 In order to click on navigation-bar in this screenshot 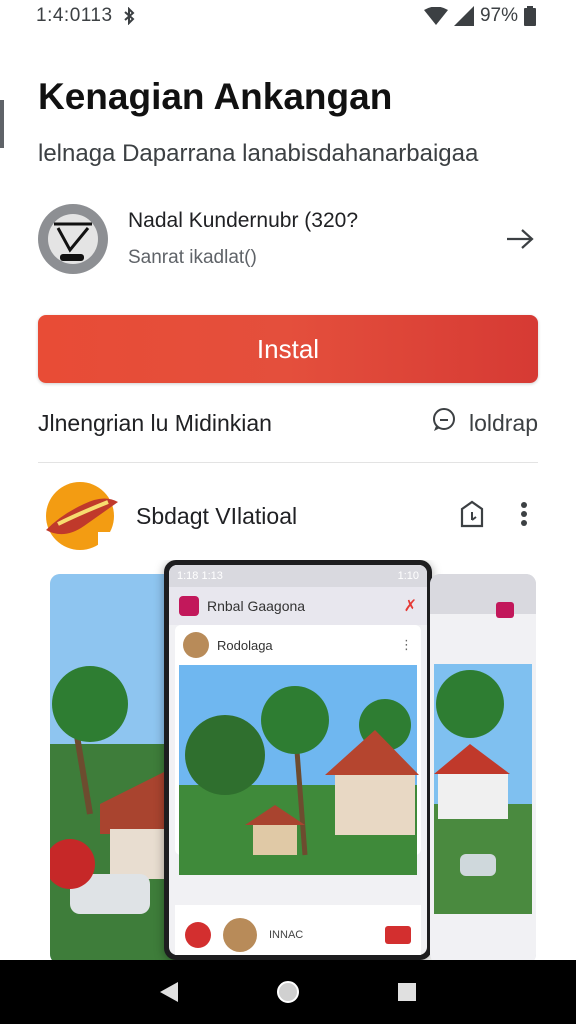, I will do `click(288, 992)`.